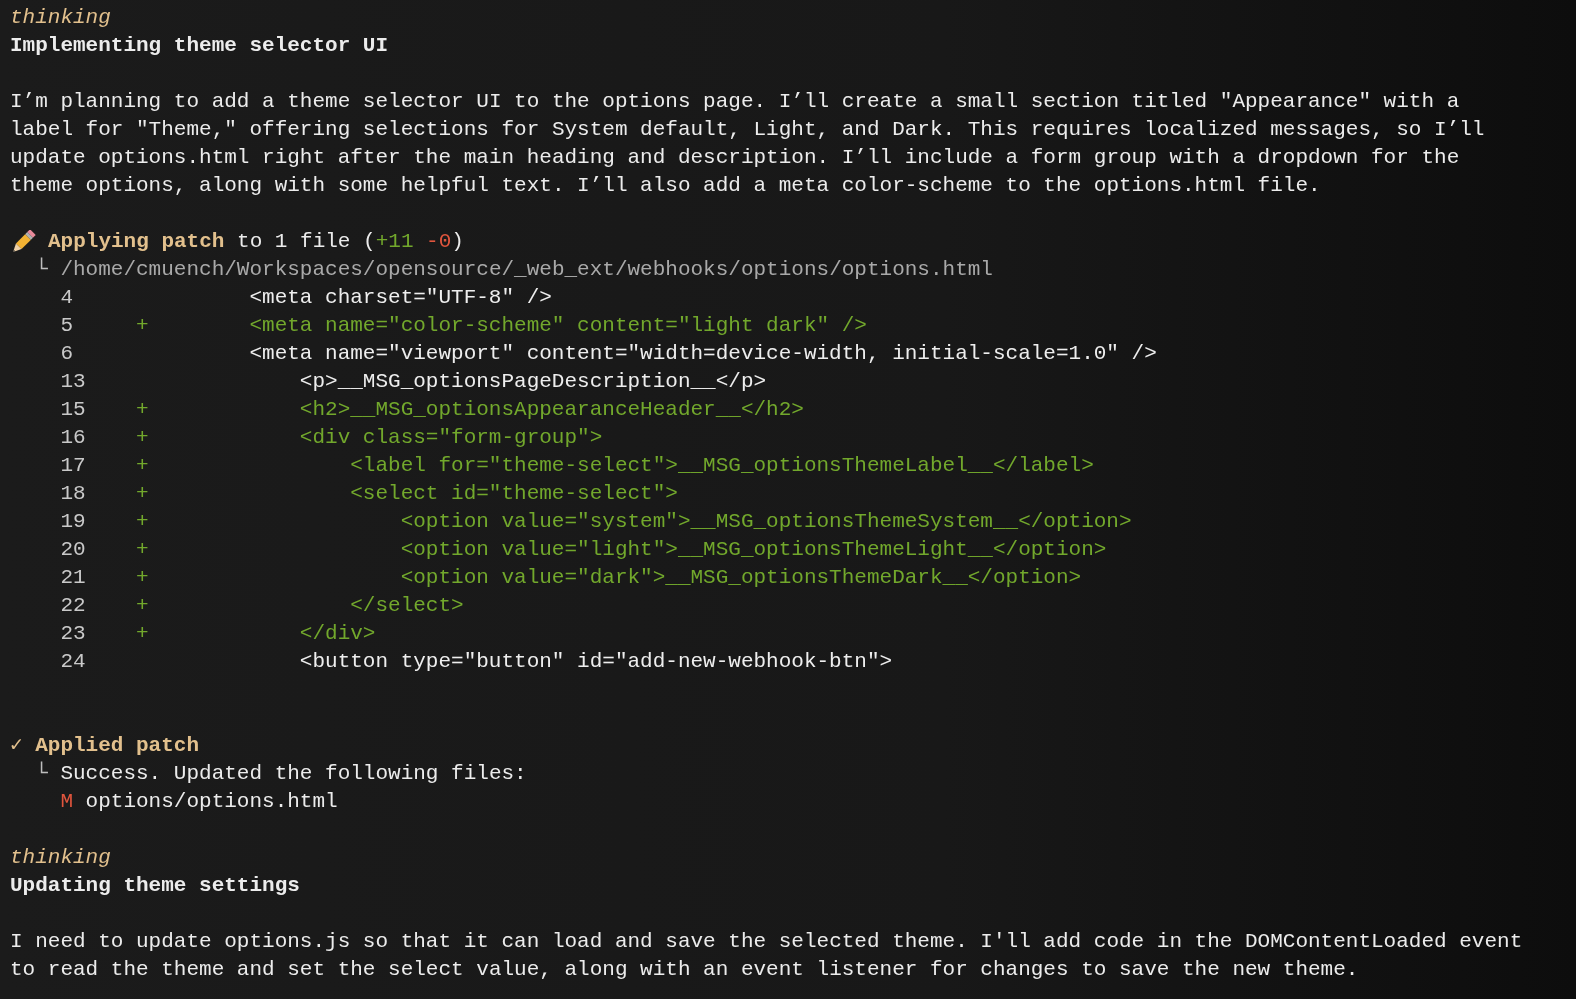 This screenshot has height=999, width=1576. Describe the element at coordinates (73, 662) in the screenshot. I see `line-number: 24` at that location.